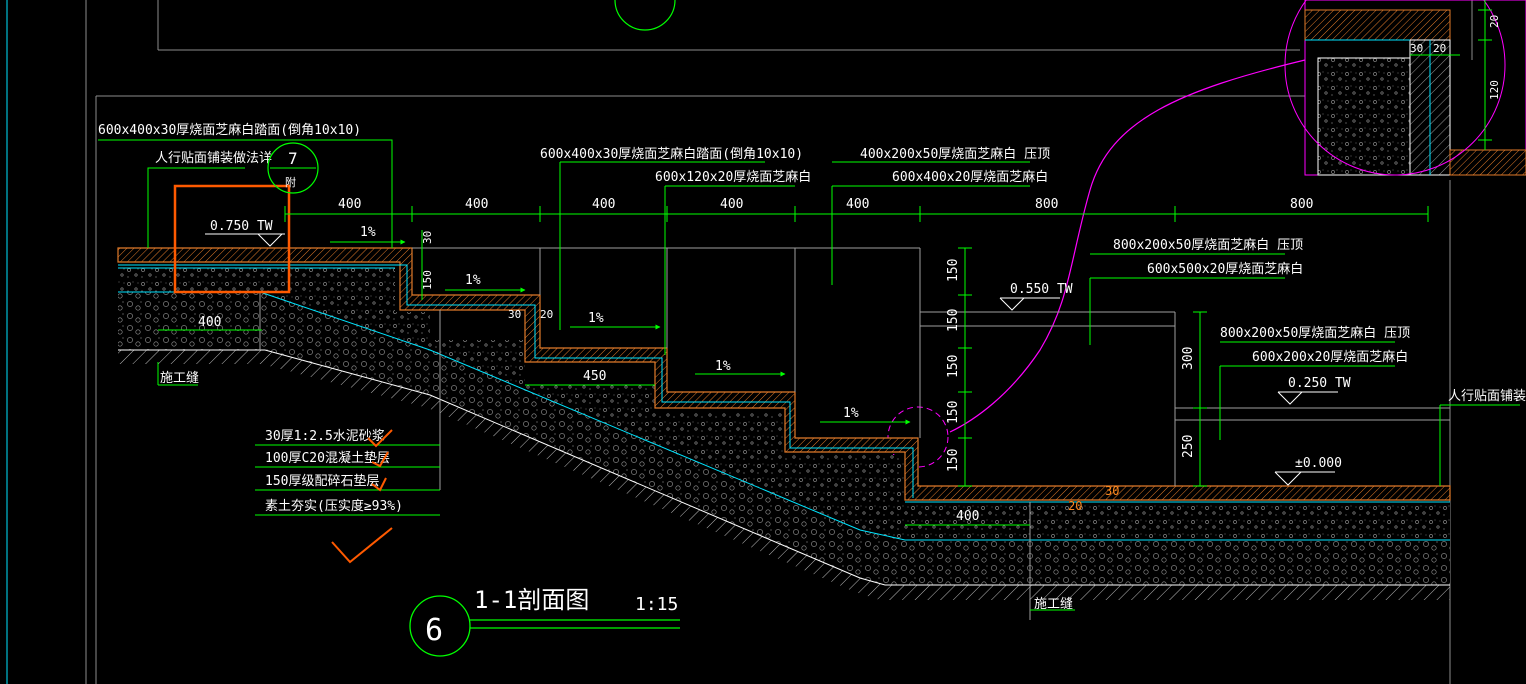 The width and height of the screenshot is (1526, 684). What do you see at coordinates (596, 318) in the screenshot?
I see `slope-3: 1%` at bounding box center [596, 318].